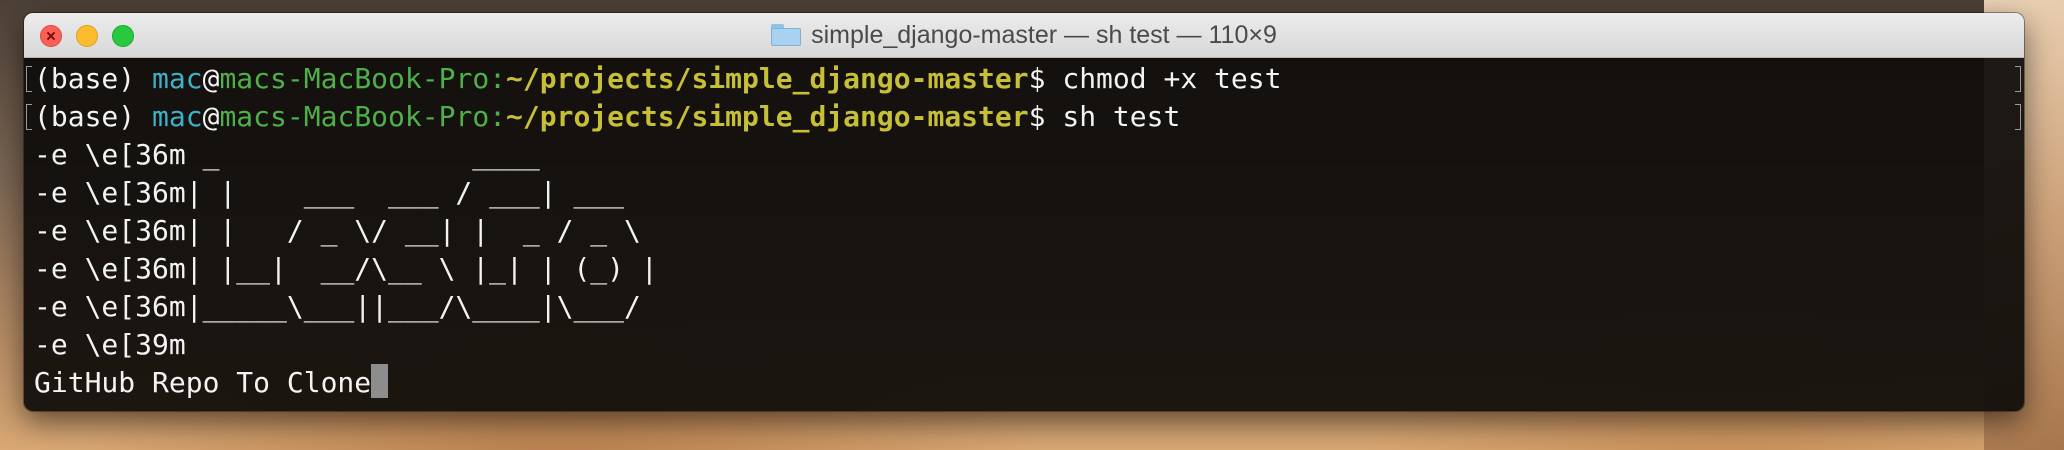  What do you see at coordinates (786, 35) in the screenshot?
I see `folder-icon` at bounding box center [786, 35].